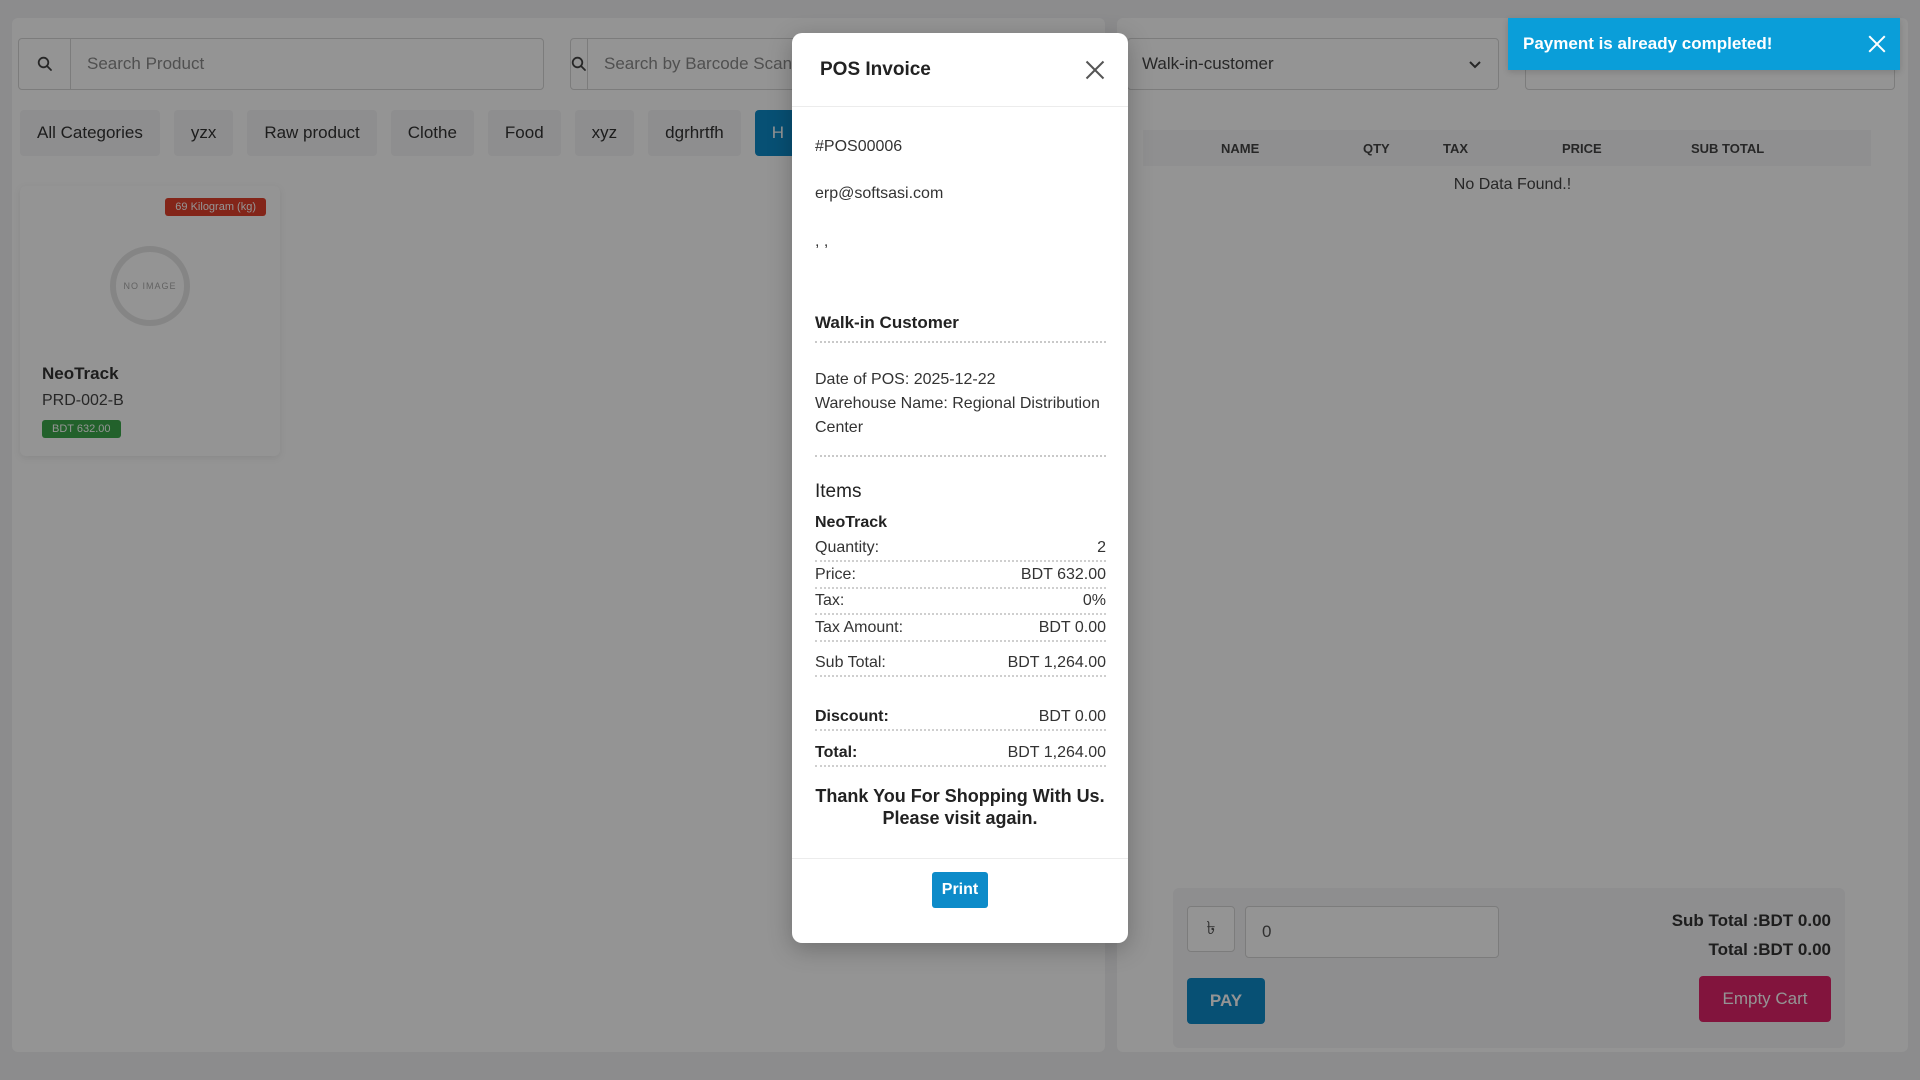 This screenshot has width=1920, height=1080. What do you see at coordinates (960, 858) in the screenshot?
I see `modal-footer` at bounding box center [960, 858].